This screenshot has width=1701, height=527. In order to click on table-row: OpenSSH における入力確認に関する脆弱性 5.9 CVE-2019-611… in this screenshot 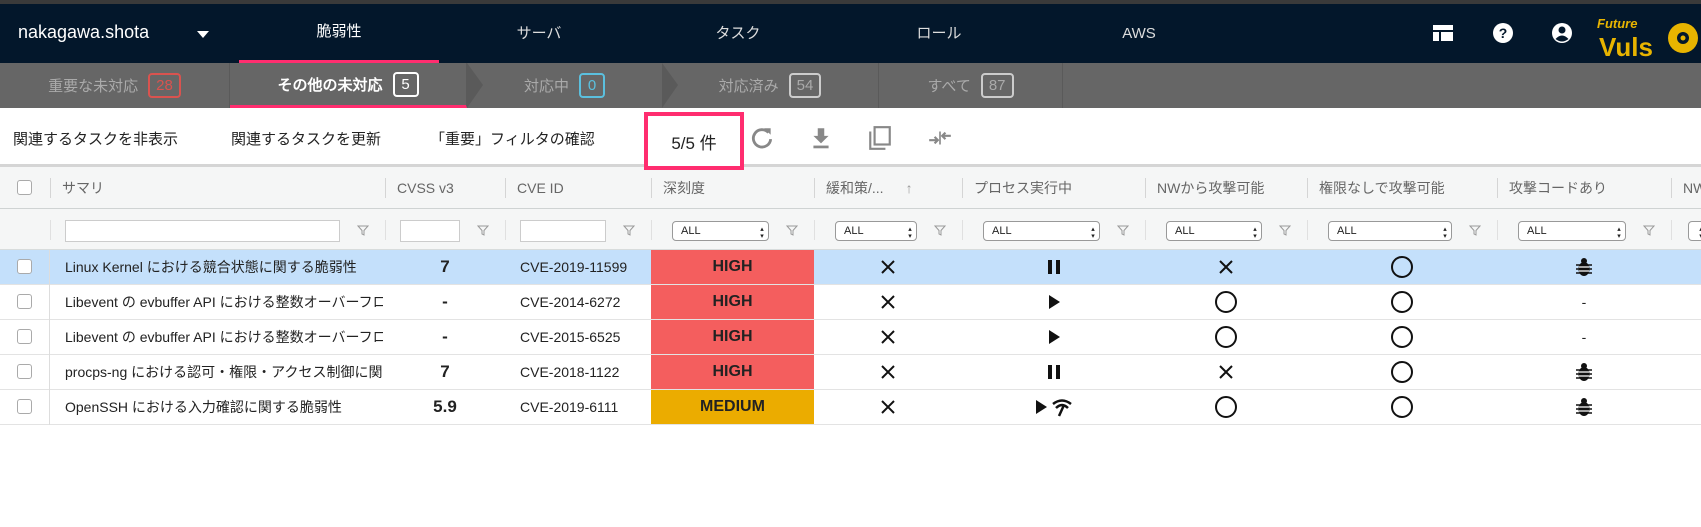, I will do `click(850, 407)`.